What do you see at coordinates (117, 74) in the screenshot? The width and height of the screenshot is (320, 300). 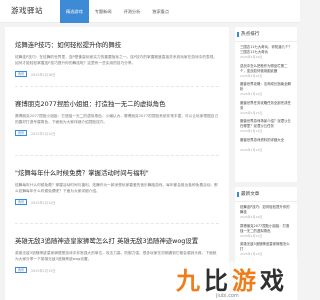 I see `article-meta: 资讯 2025年1月16日` at bounding box center [117, 74].